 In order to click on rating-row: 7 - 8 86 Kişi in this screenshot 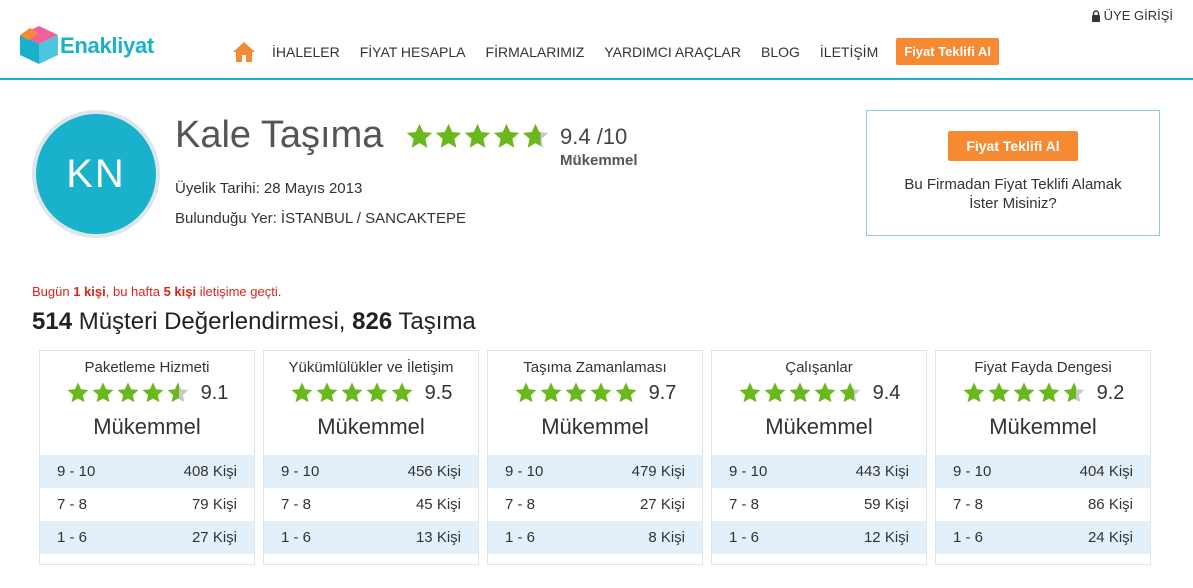, I will do `click(1043, 504)`.